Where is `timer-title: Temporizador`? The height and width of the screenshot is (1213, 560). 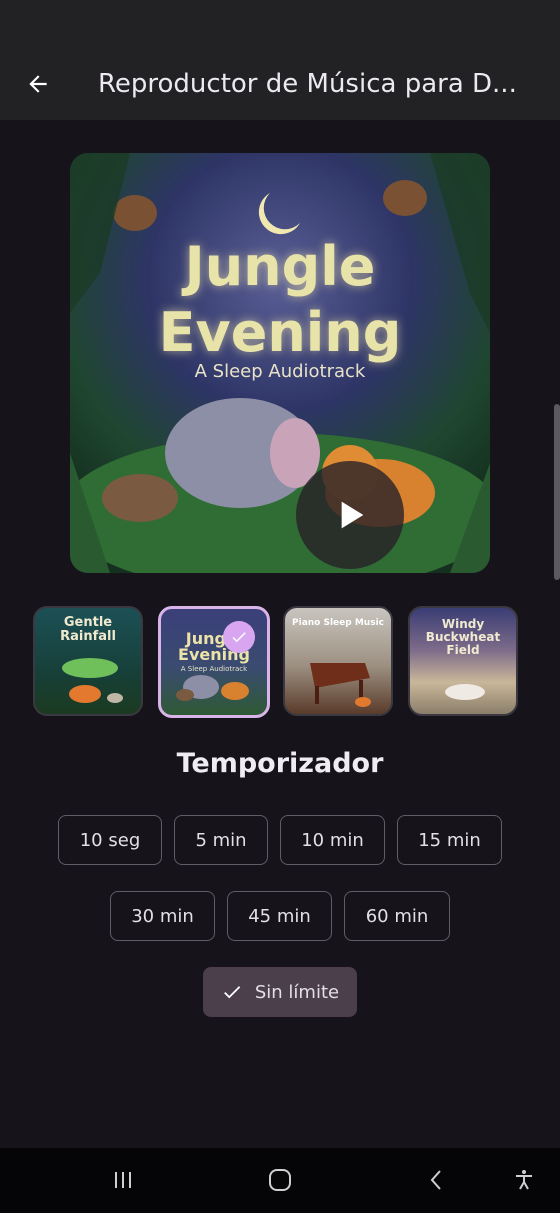 timer-title: Temporizador is located at coordinates (280, 763).